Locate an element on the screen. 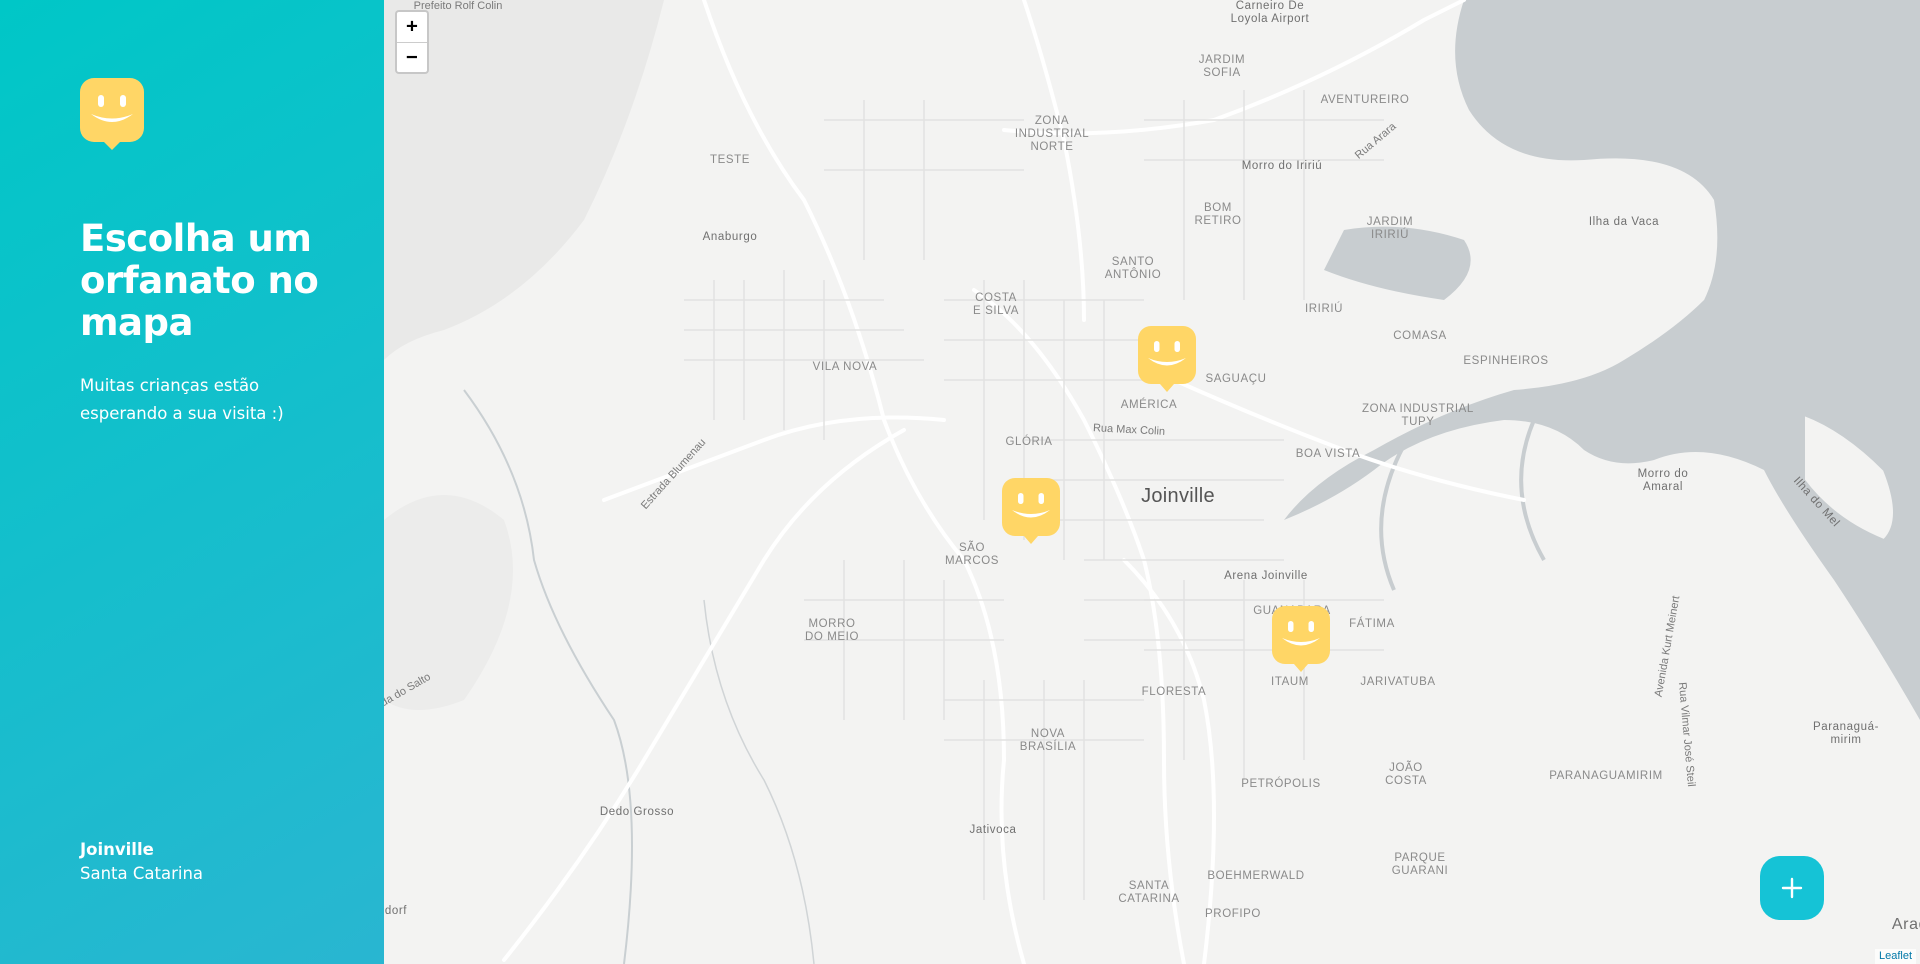  map-label: PETRÓPOLIS is located at coordinates (1281, 784).